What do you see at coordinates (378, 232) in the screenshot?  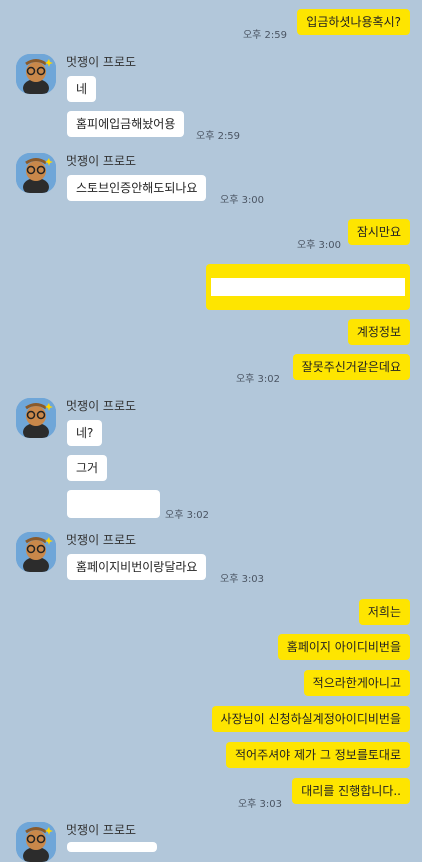 I see `my-message: 잠시만요` at bounding box center [378, 232].